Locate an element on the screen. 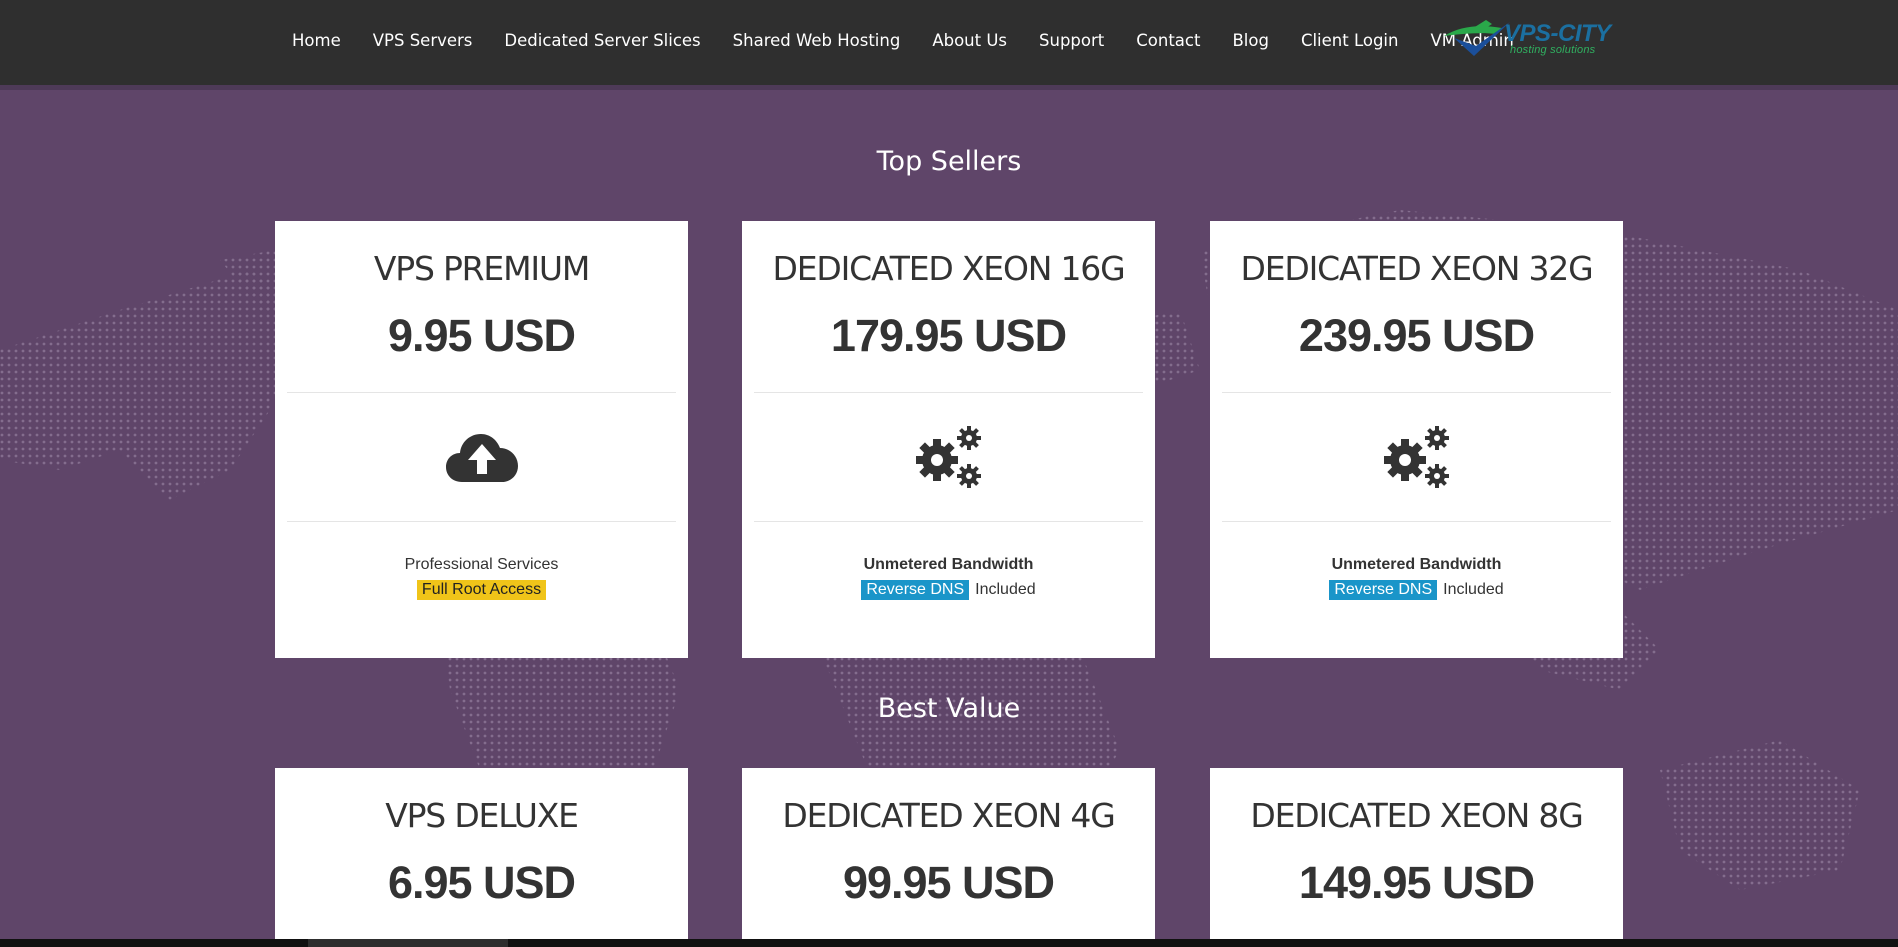  plan-title: DEDICATED XEON 32G is located at coordinates (1417, 268).